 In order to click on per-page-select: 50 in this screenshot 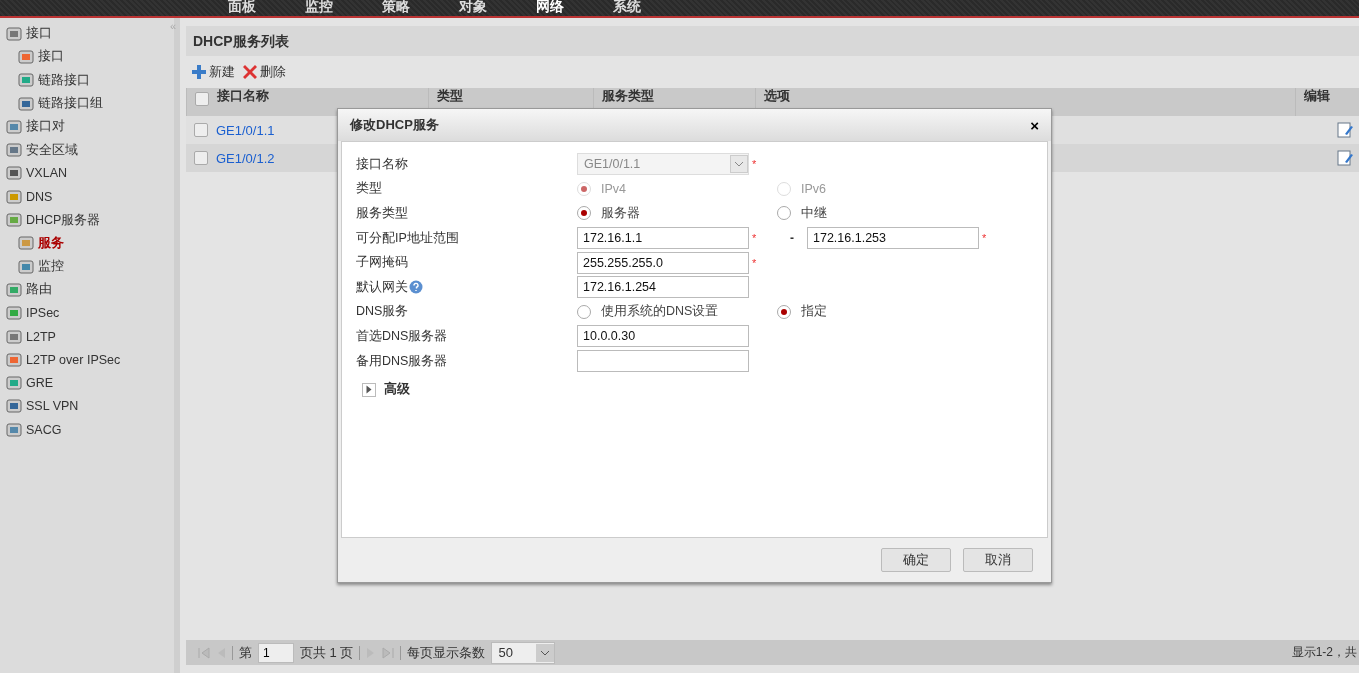, I will do `click(523, 652)`.